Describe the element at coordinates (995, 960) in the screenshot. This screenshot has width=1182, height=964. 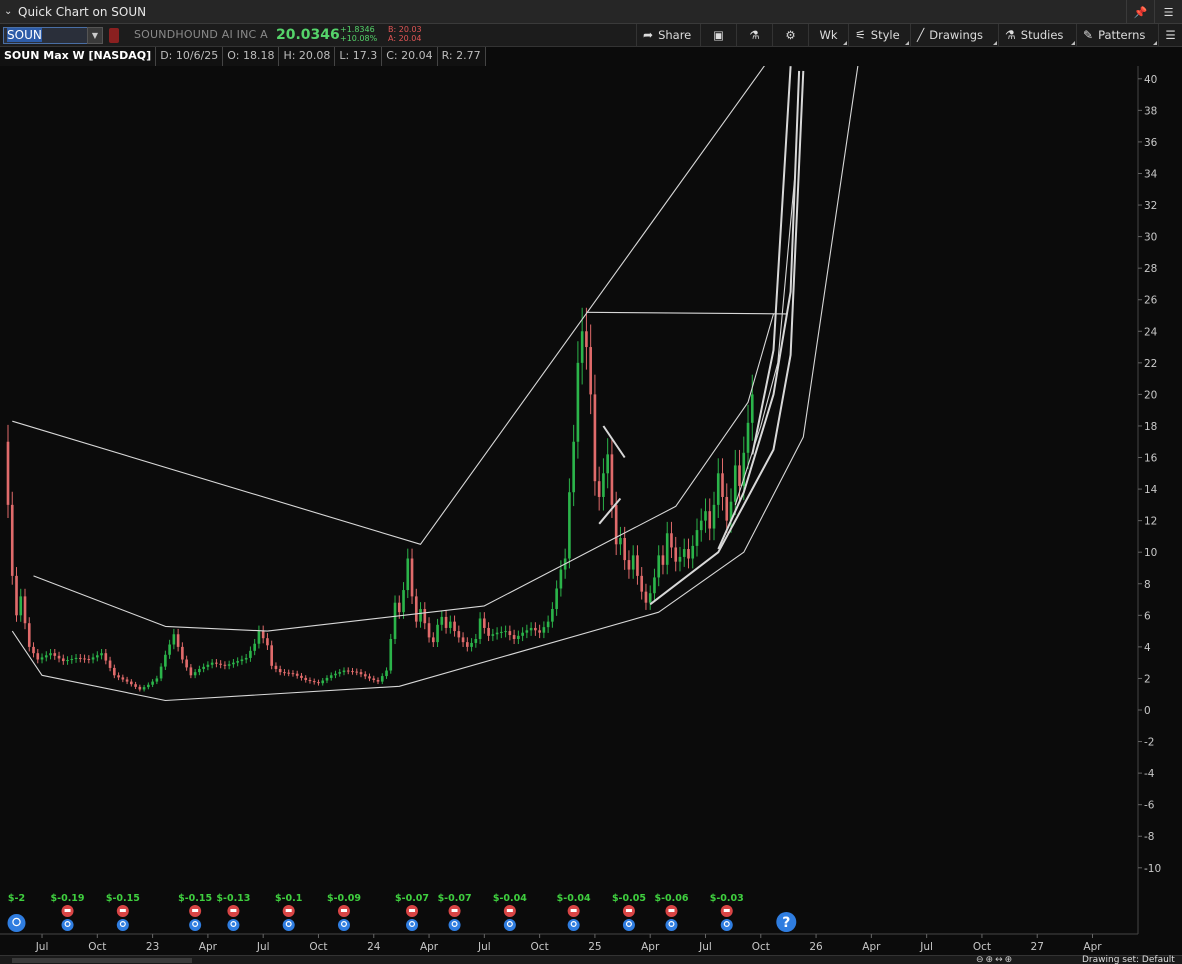
I see `zoom-controls-icon: ⊖⊕↔⊕` at that location.